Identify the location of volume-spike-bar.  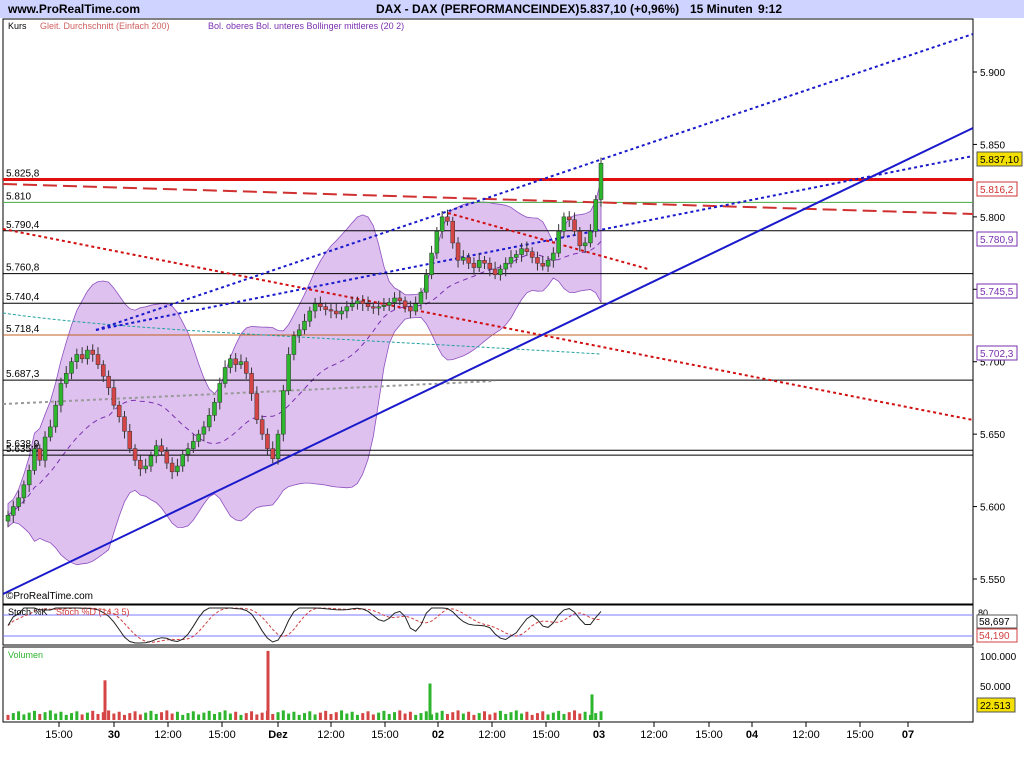
(268, 685).